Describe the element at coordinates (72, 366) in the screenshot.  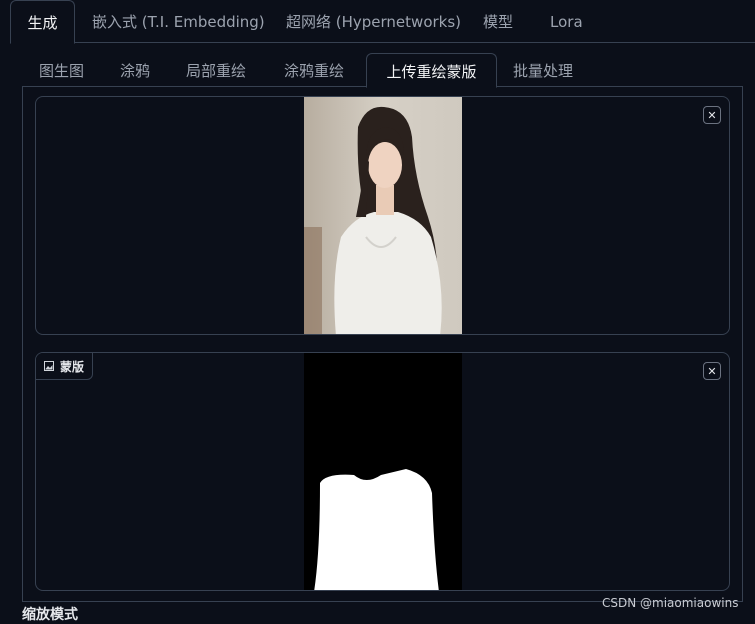
I see `mask-label-text: 蒙版` at that location.